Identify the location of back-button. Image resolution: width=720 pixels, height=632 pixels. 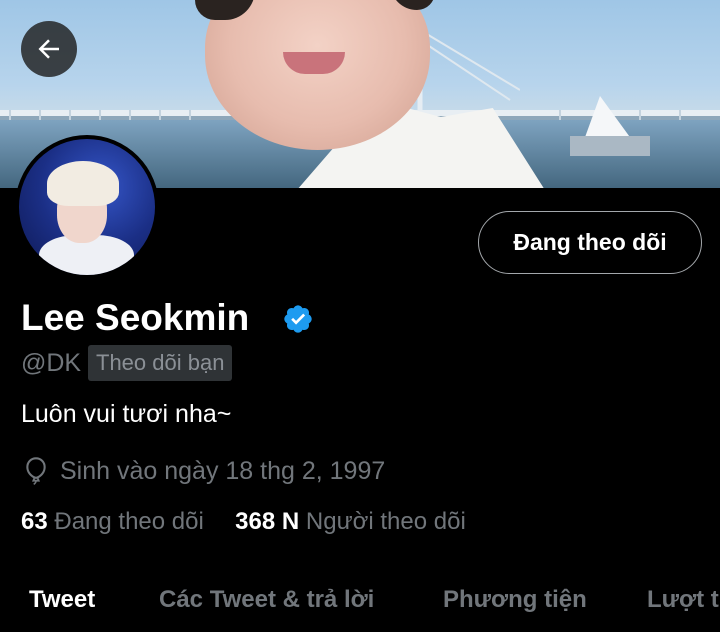
(49, 49).